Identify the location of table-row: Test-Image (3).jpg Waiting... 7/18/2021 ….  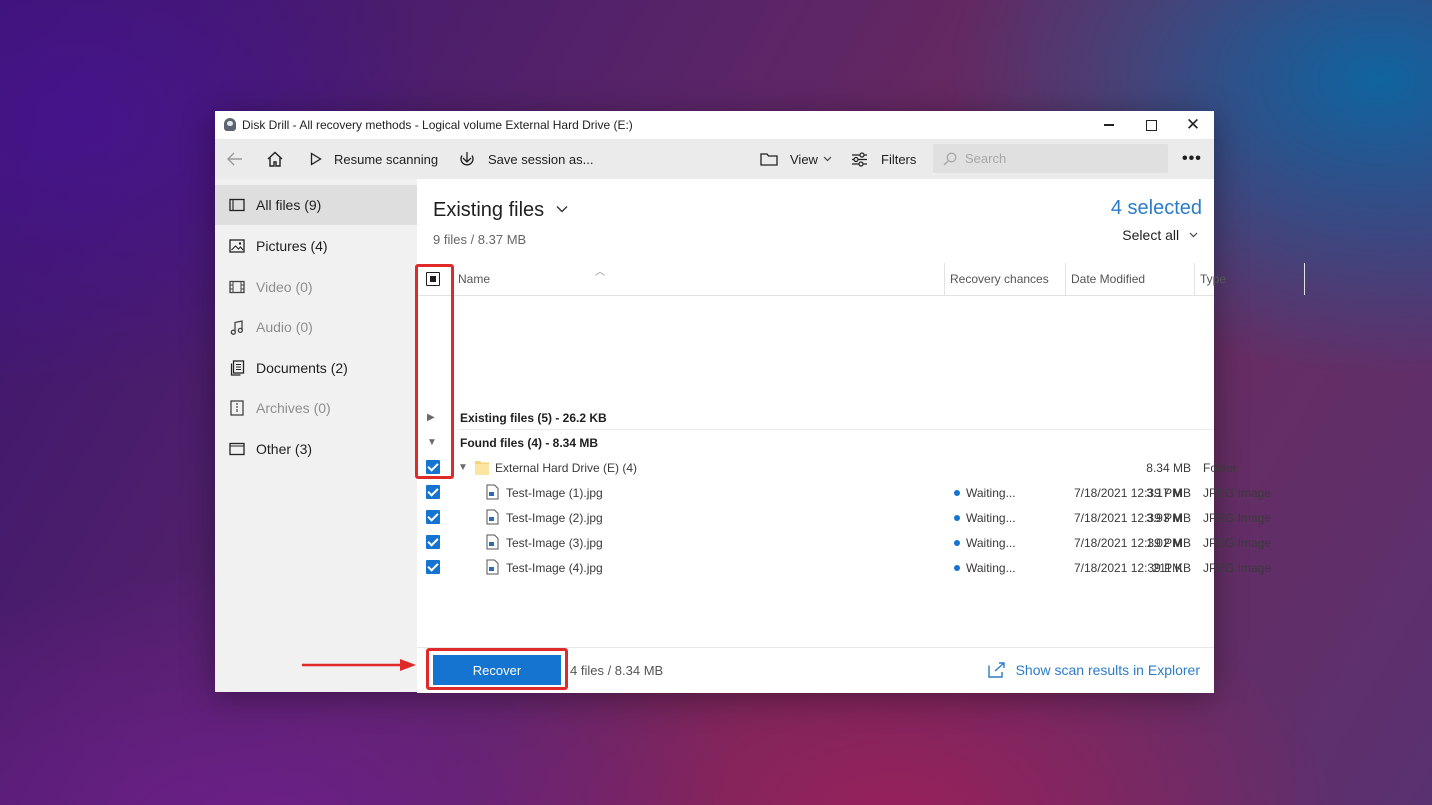
(844, 542).